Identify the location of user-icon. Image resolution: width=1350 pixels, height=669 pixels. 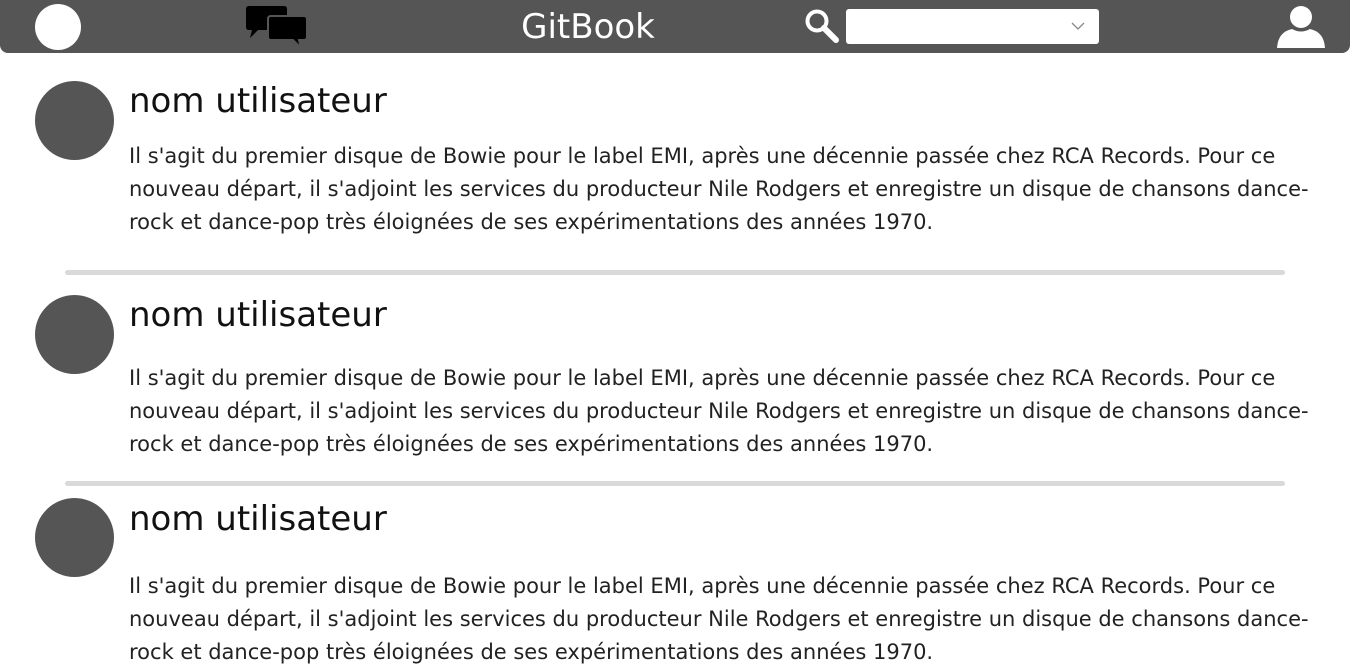
(1301, 27).